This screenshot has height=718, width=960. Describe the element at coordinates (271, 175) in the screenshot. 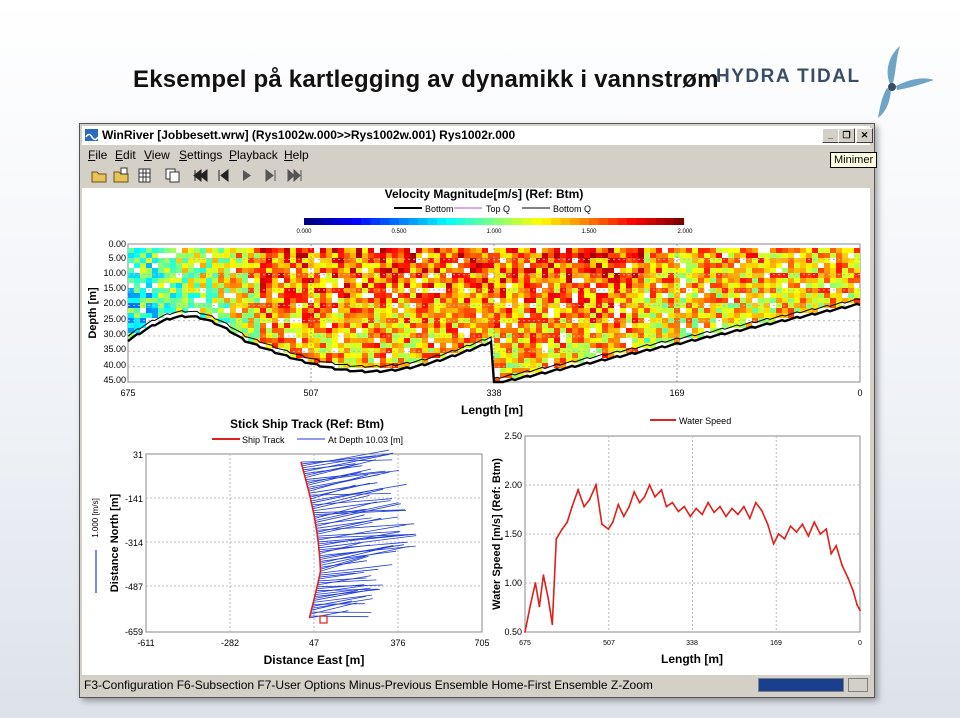

I see `next-marker-icon` at that location.